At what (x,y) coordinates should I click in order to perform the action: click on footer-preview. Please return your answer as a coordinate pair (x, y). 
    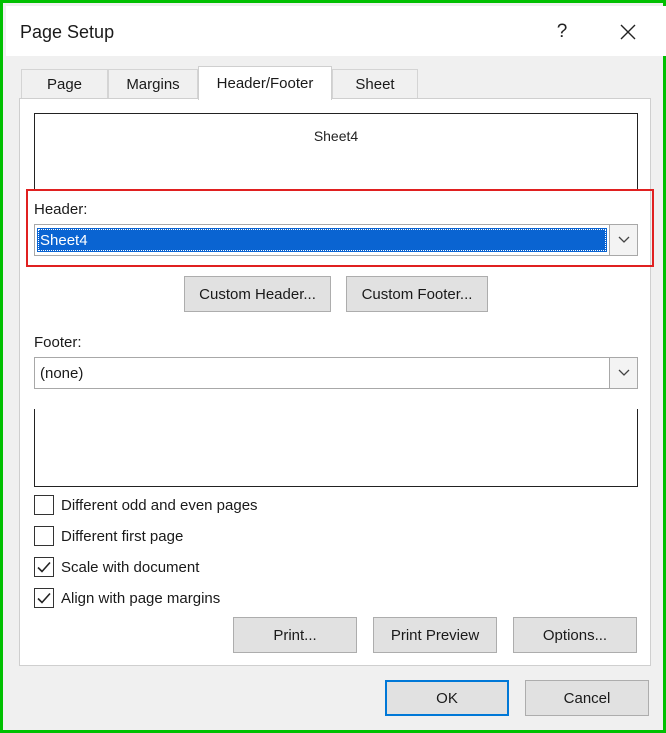
    Looking at the image, I should click on (336, 448).